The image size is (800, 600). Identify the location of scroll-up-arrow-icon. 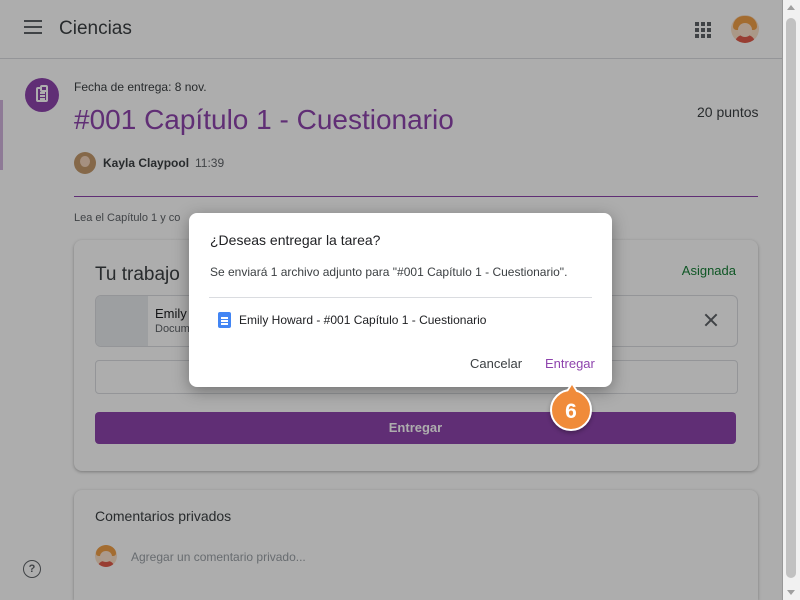
(791, 7).